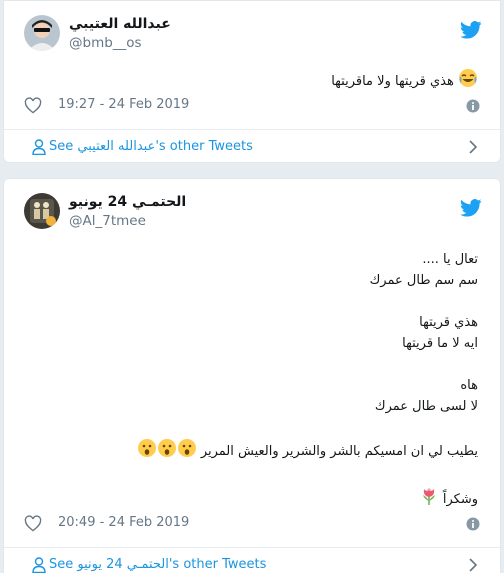 This screenshot has width=504, height=573. Describe the element at coordinates (244, 213) in the screenshot. I see `tweet-header: الحتمـي 24 يونيو @Al_7tmee` at that location.